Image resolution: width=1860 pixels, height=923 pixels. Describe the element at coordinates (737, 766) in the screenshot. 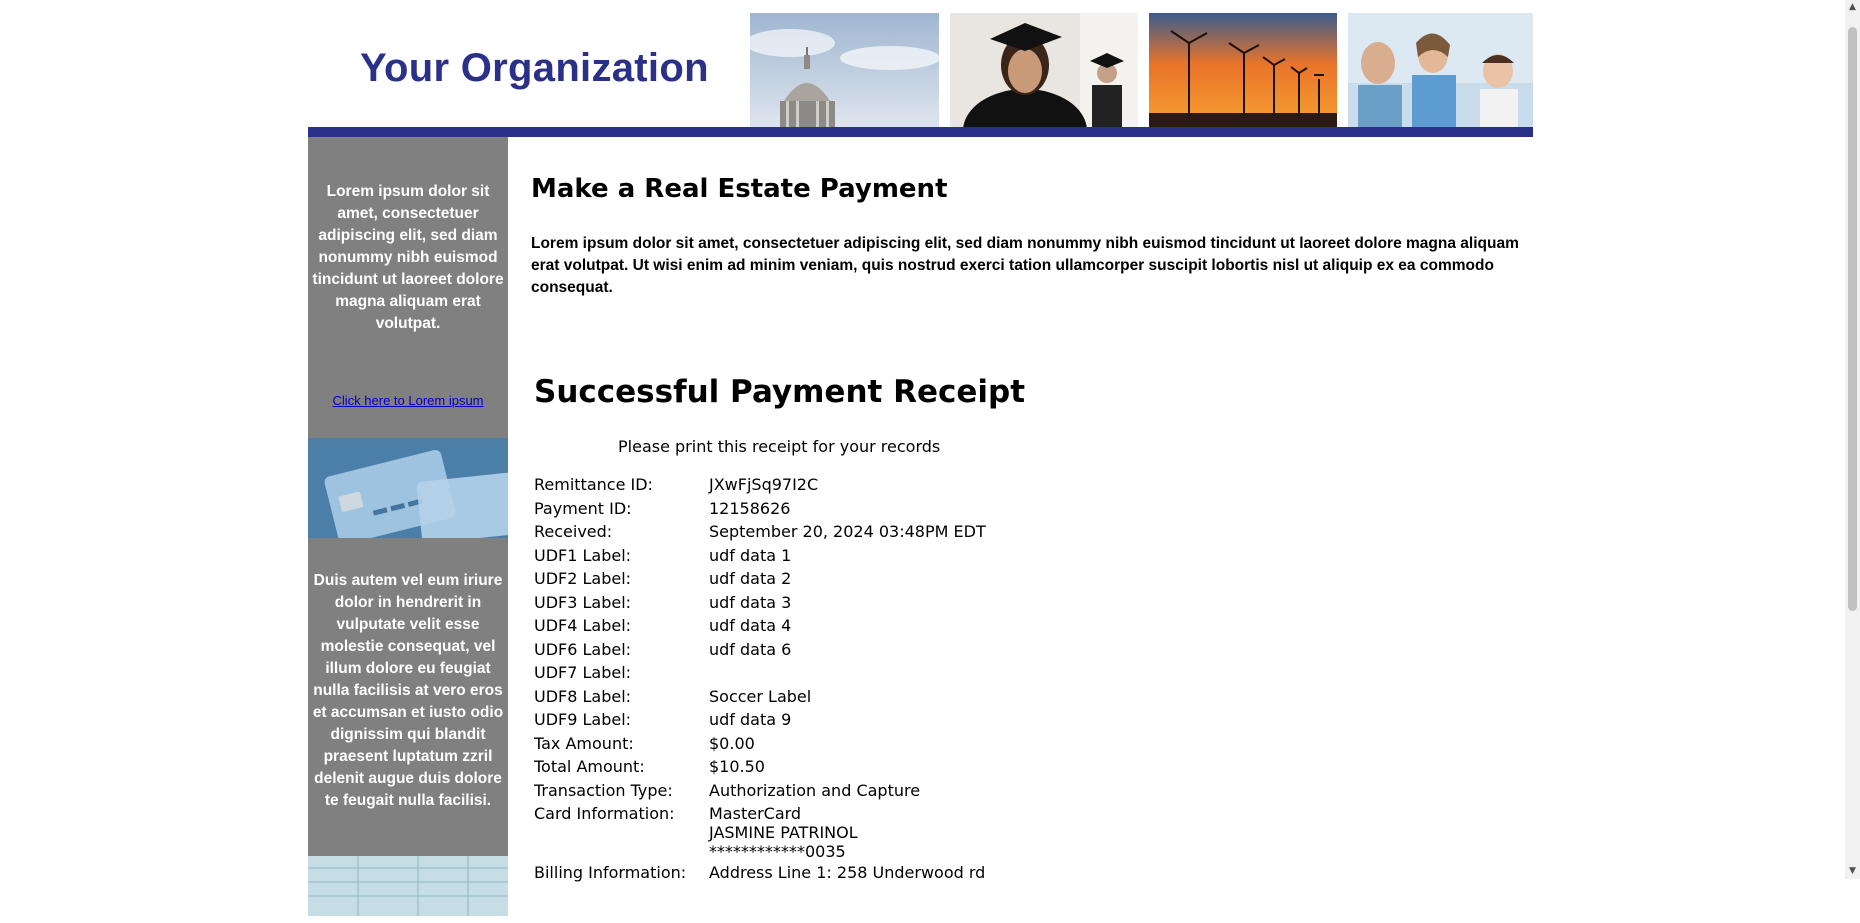

I see `row-value: $10.50` at that location.